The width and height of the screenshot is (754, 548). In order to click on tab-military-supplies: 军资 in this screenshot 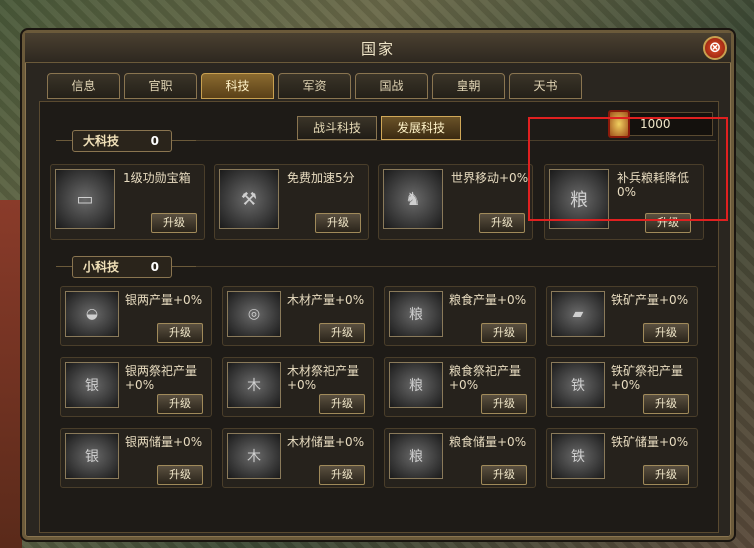, I will do `click(314, 86)`.